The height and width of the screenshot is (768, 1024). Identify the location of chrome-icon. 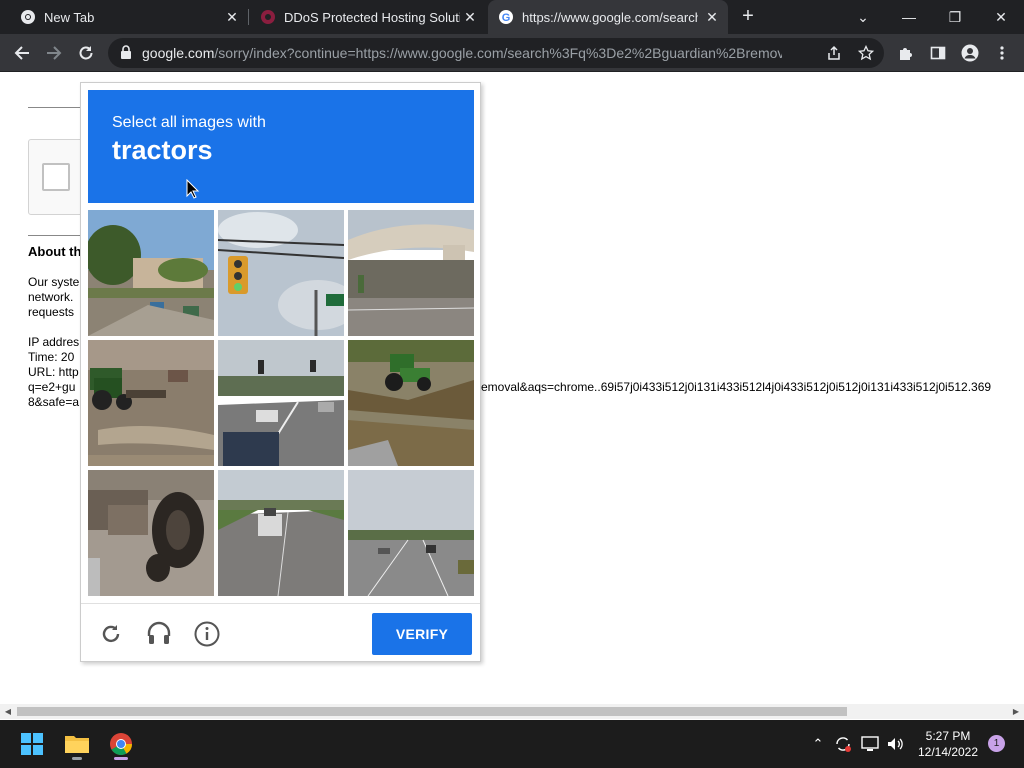
(28, 17).